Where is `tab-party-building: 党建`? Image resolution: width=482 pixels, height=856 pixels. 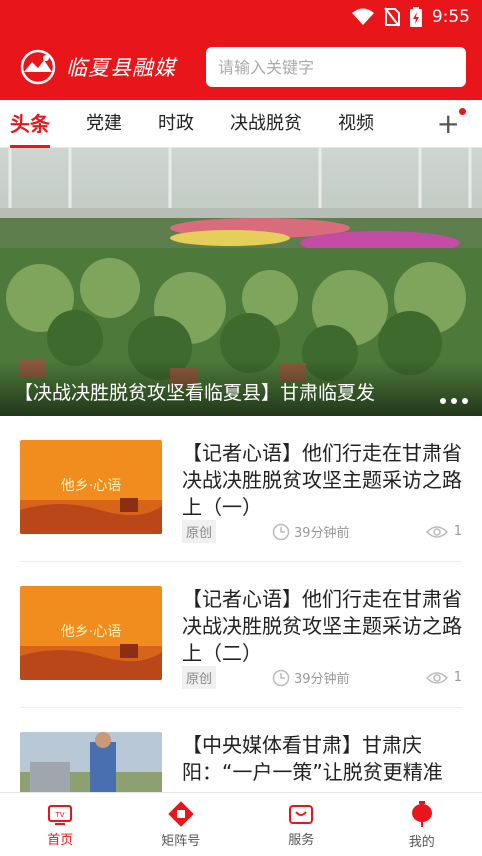 tab-party-building: 党建 is located at coordinates (104, 124).